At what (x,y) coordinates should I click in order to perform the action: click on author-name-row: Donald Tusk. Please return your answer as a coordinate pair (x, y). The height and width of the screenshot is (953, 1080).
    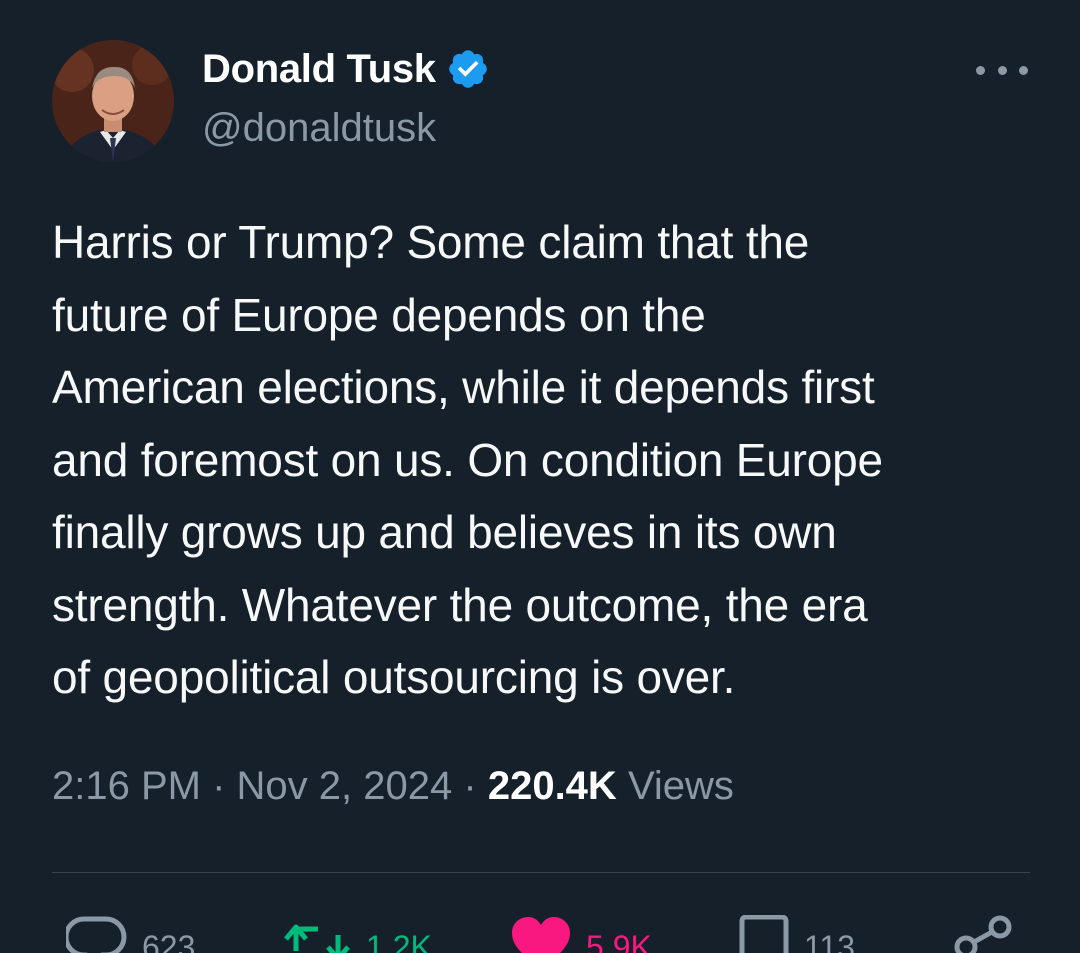
    Looking at the image, I should click on (346, 69).